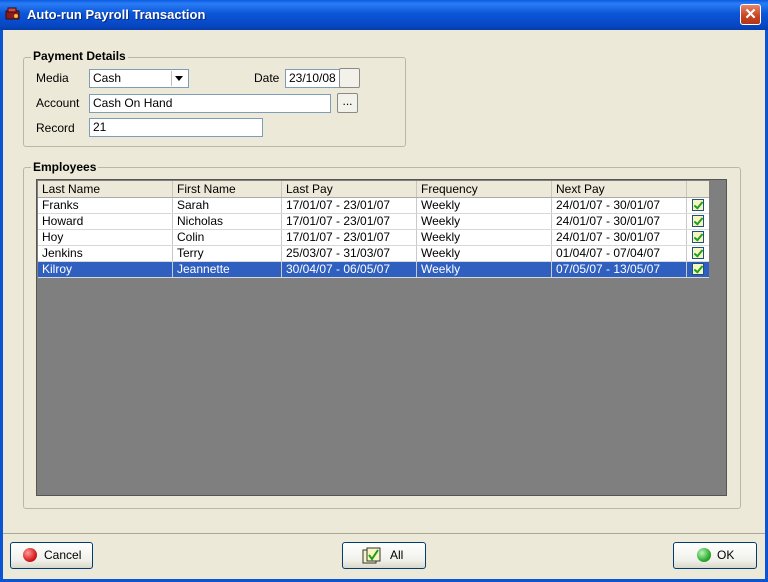 The width and height of the screenshot is (768, 582). What do you see at coordinates (227, 189) in the screenshot?
I see `col-first-name: First Name` at bounding box center [227, 189].